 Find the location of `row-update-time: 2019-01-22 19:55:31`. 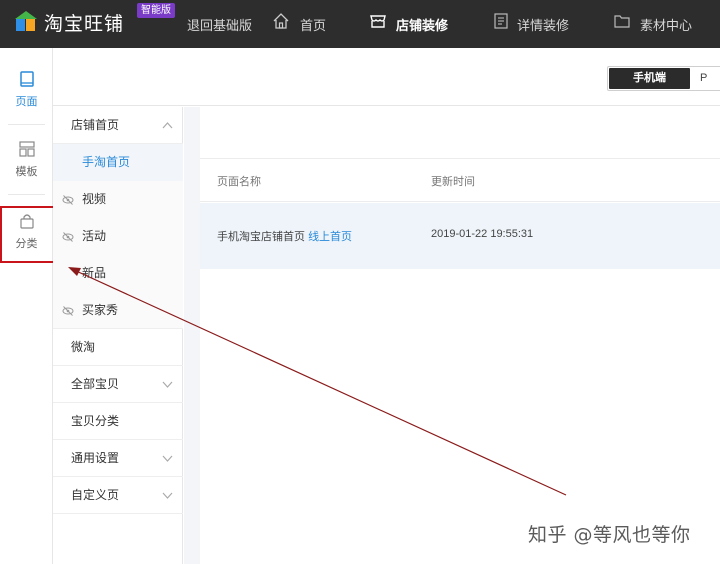

row-update-time: 2019-01-22 19:55:31 is located at coordinates (482, 234).